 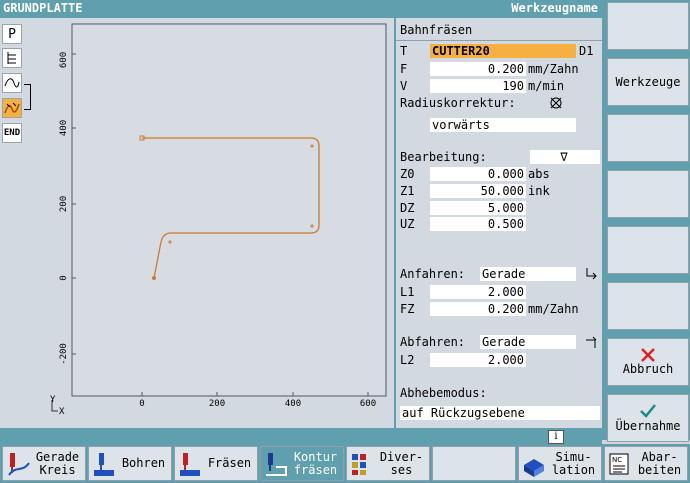 I want to click on contour-milling-icon, so click(x=12, y=108).